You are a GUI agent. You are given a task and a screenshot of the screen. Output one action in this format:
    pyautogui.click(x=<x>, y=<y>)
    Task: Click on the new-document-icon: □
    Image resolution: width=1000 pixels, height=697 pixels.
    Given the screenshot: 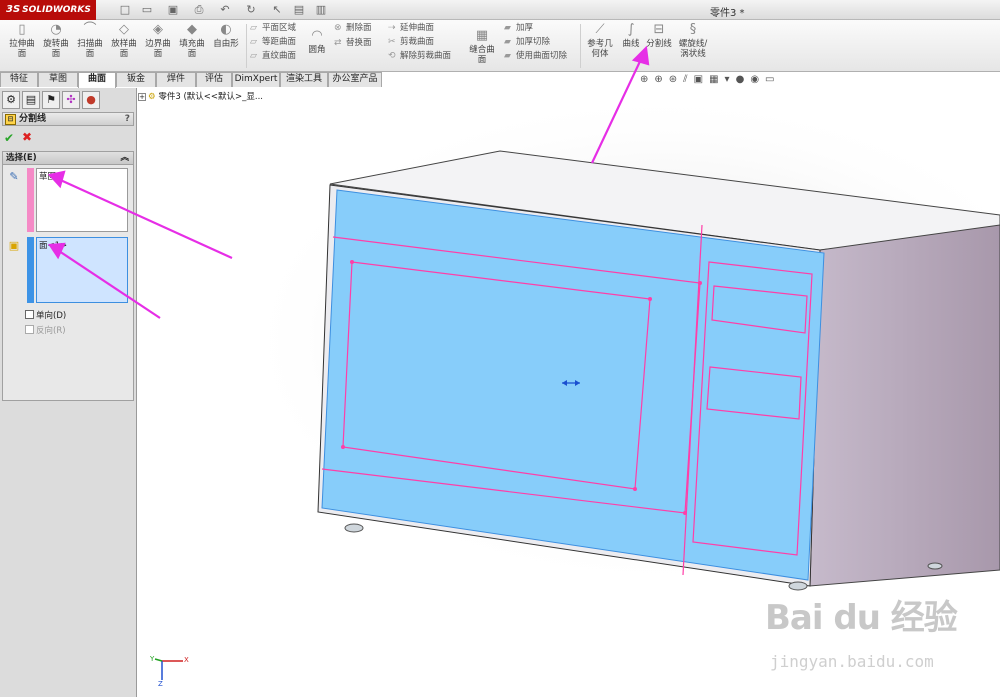 What is the action you would take?
    pyautogui.click(x=125, y=10)
    